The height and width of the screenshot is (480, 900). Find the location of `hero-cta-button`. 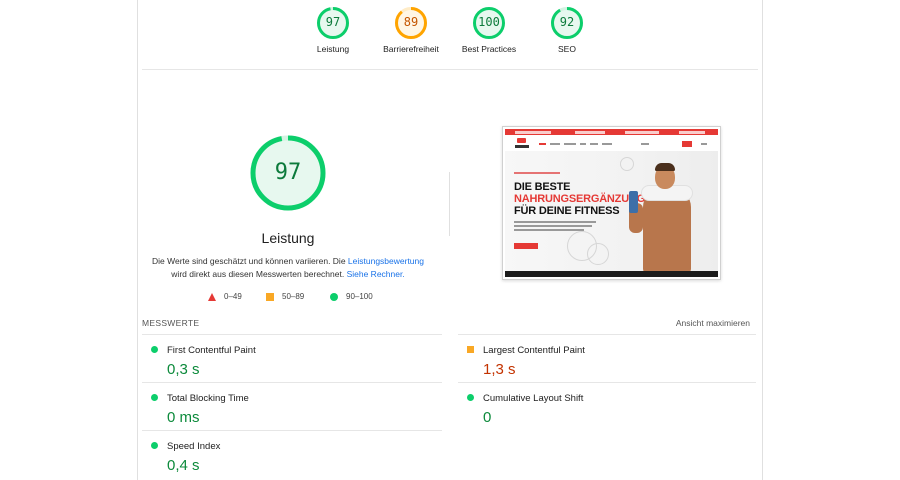

hero-cta-button is located at coordinates (526, 246).